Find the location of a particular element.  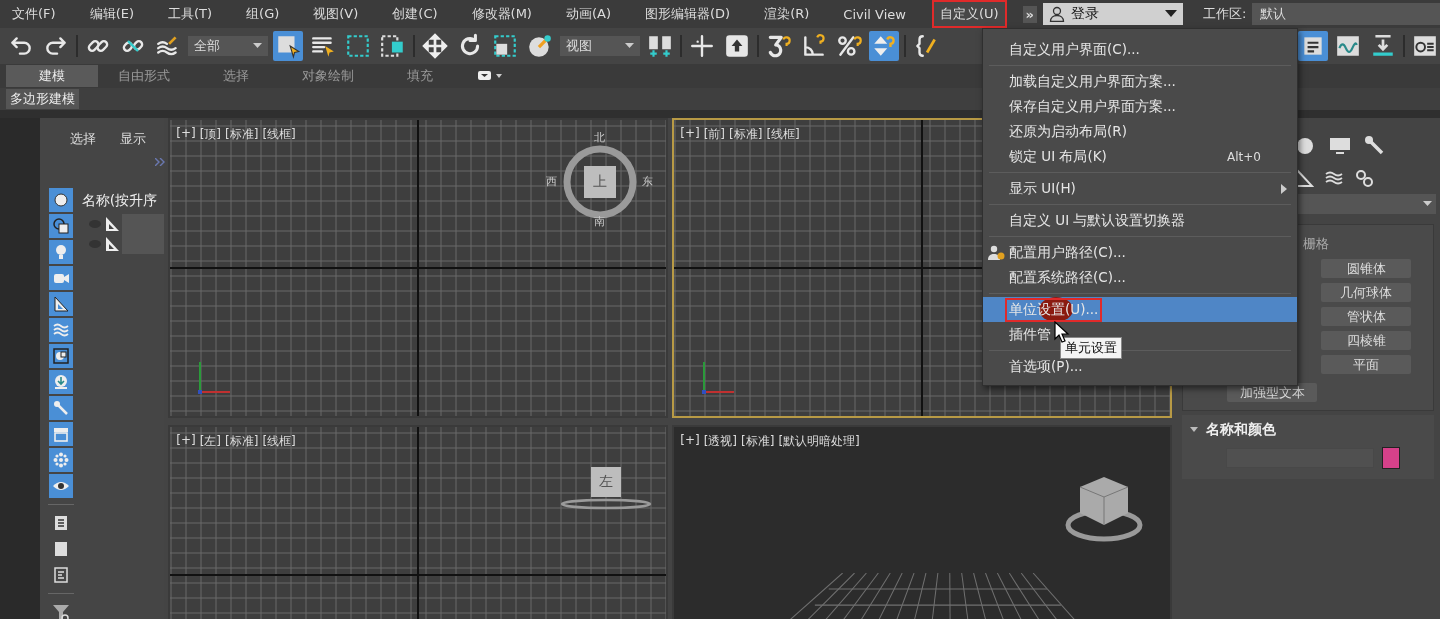

display-none-icon is located at coordinates (60, 549).